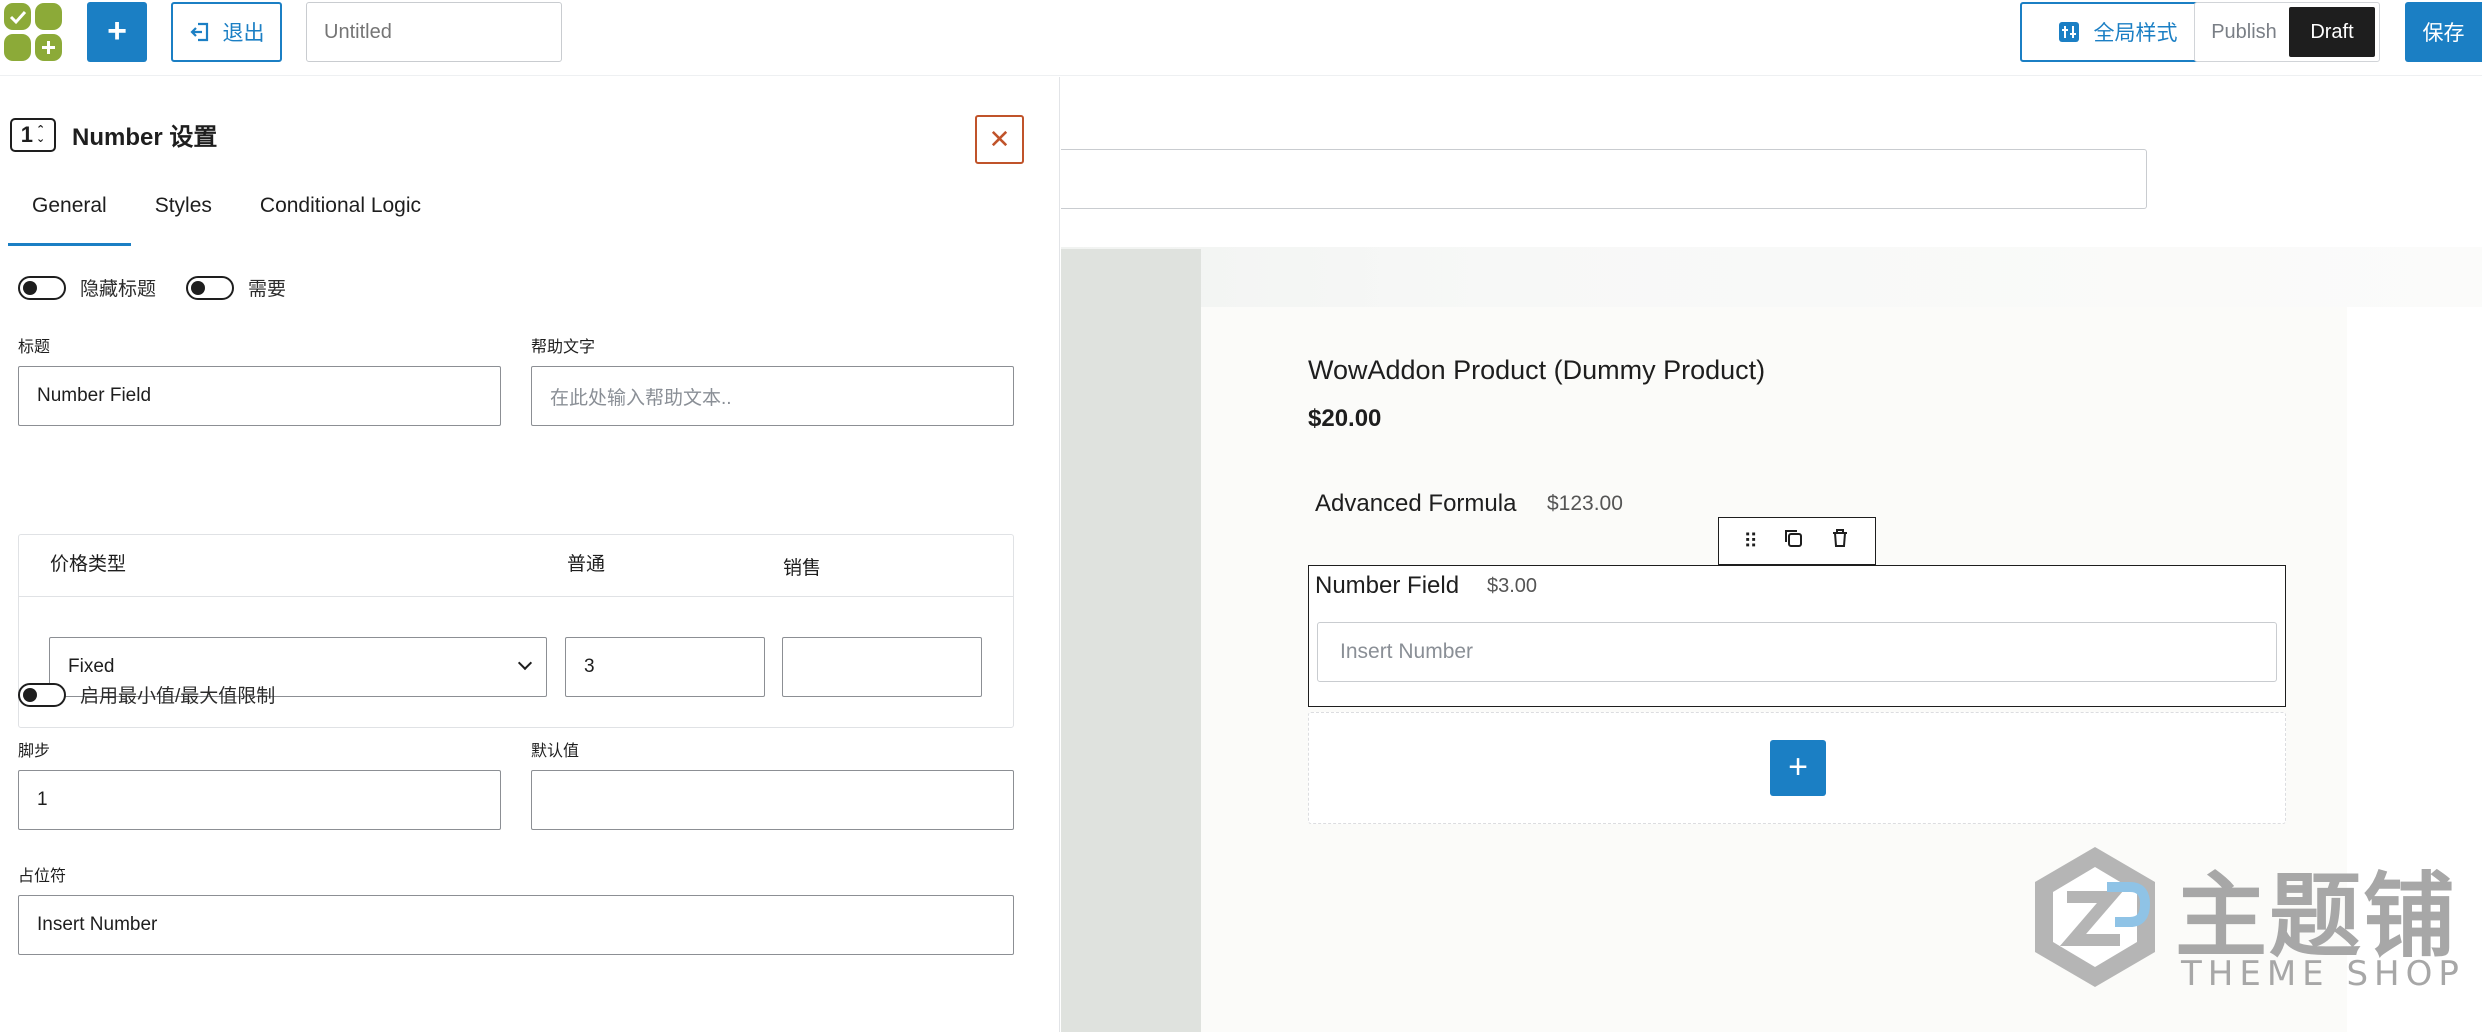 Image resolution: width=2482 pixels, height=1032 pixels. Describe the element at coordinates (2095, 917) in the screenshot. I see `watermark-logo-icon` at that location.